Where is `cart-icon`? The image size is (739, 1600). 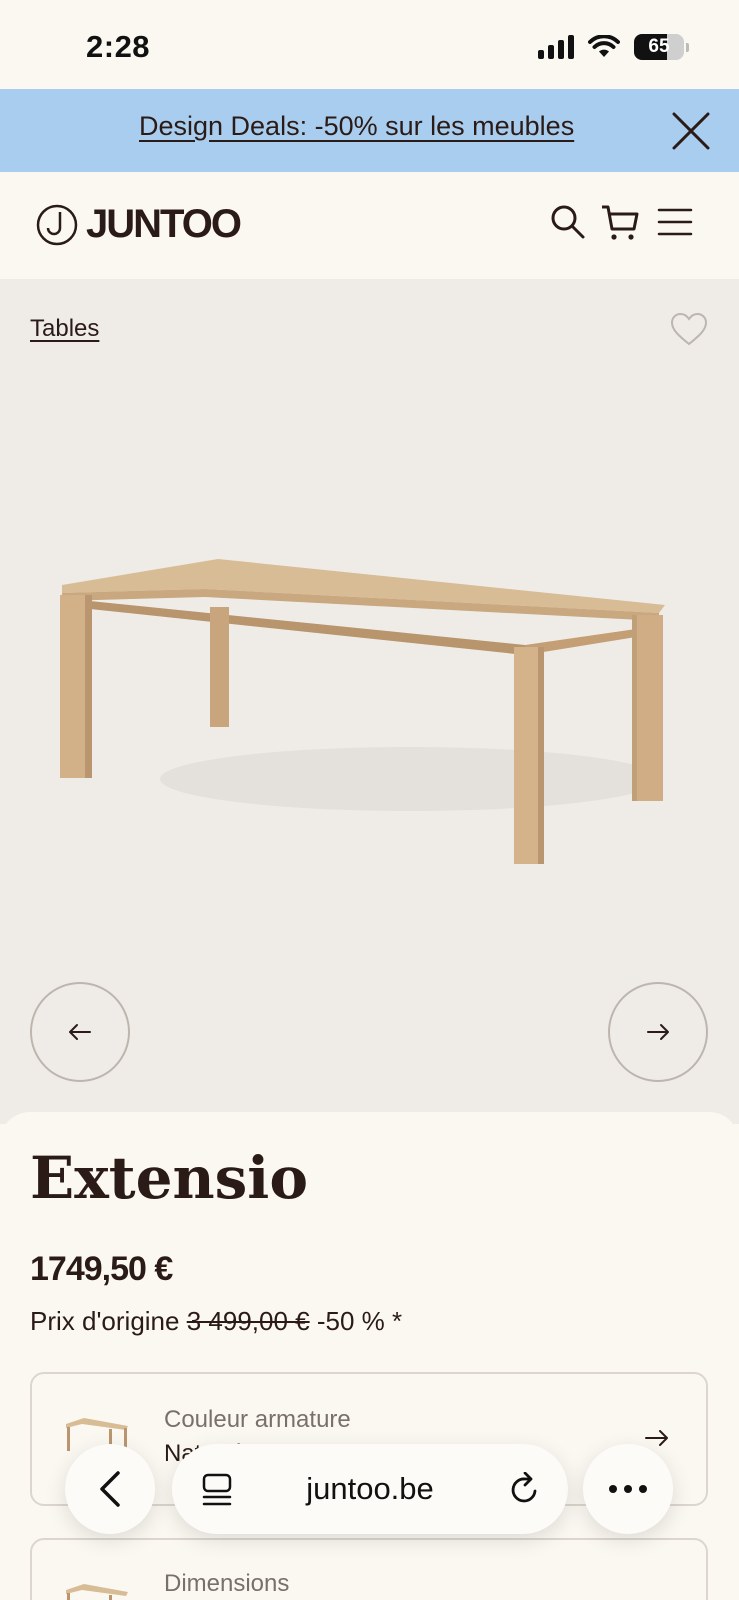
cart-icon is located at coordinates (620, 222).